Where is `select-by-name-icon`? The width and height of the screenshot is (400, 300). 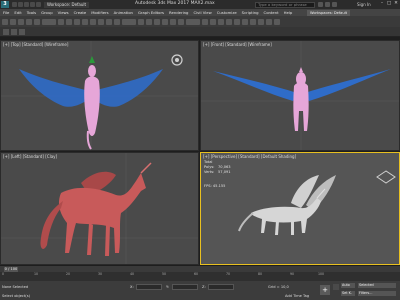 select-by-name-icon is located at coordinates (69, 21).